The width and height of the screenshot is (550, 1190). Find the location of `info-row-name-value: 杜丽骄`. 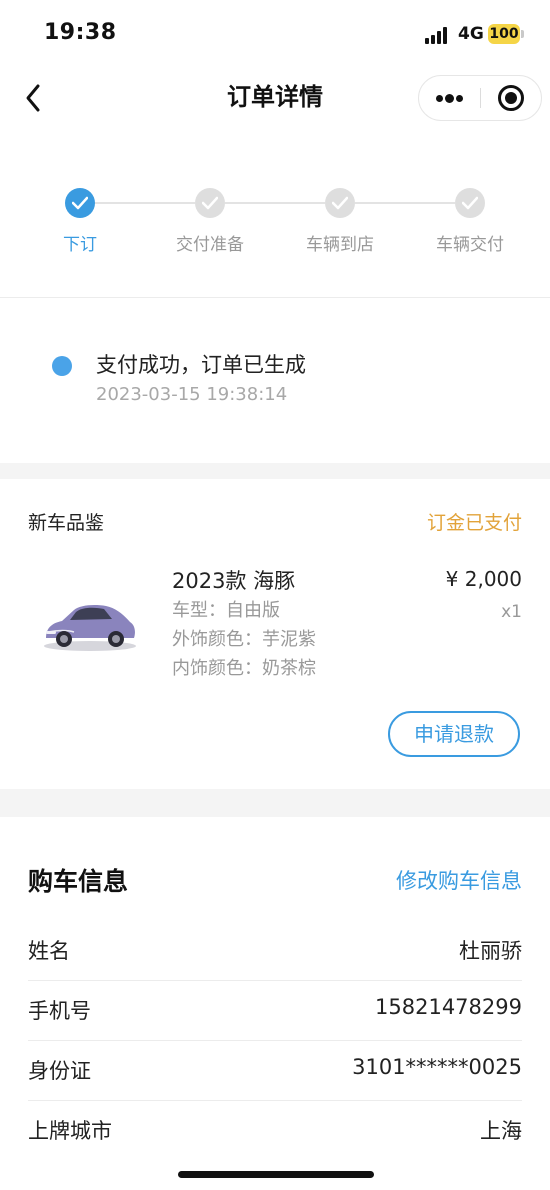

info-row-name-value: 杜丽骄 is located at coordinates (490, 951).